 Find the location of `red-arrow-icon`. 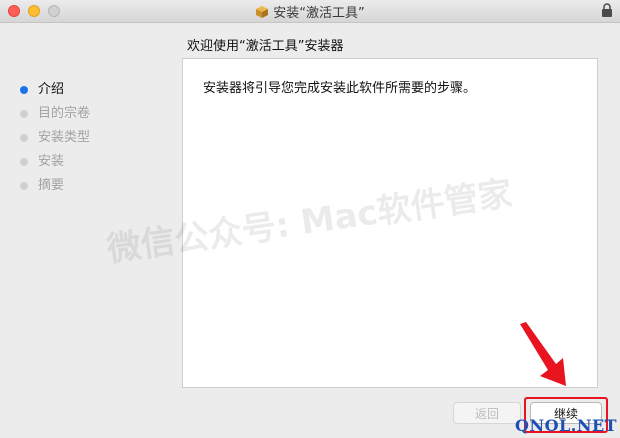

red-arrow-icon is located at coordinates (543, 354).